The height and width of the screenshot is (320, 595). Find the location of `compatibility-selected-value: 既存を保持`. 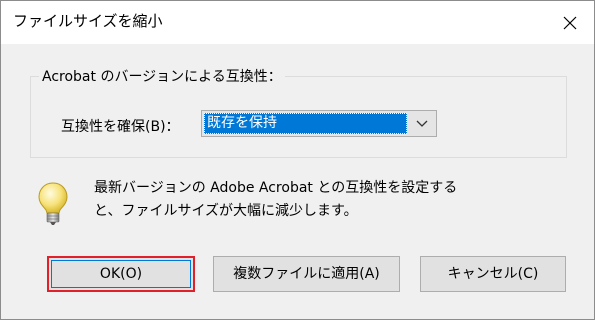

compatibility-selected-value: 既存を保持 is located at coordinates (305, 123).